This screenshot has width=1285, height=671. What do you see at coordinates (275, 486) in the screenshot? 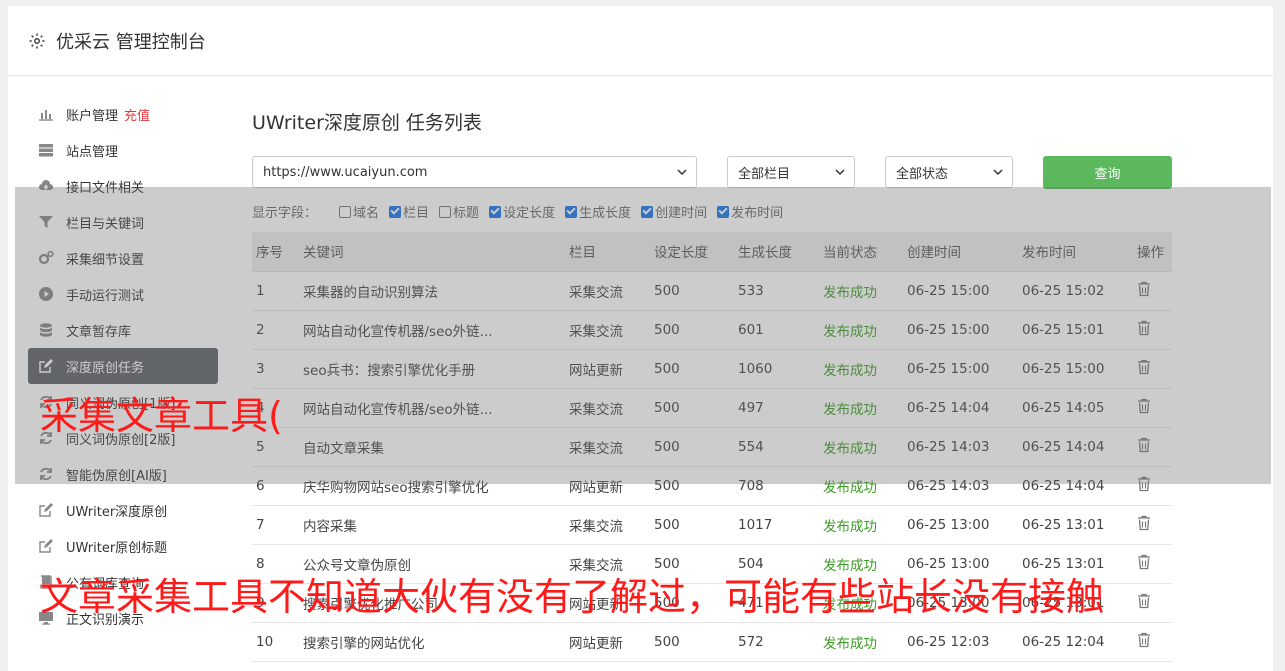
I see `table-cell: 6` at bounding box center [275, 486].